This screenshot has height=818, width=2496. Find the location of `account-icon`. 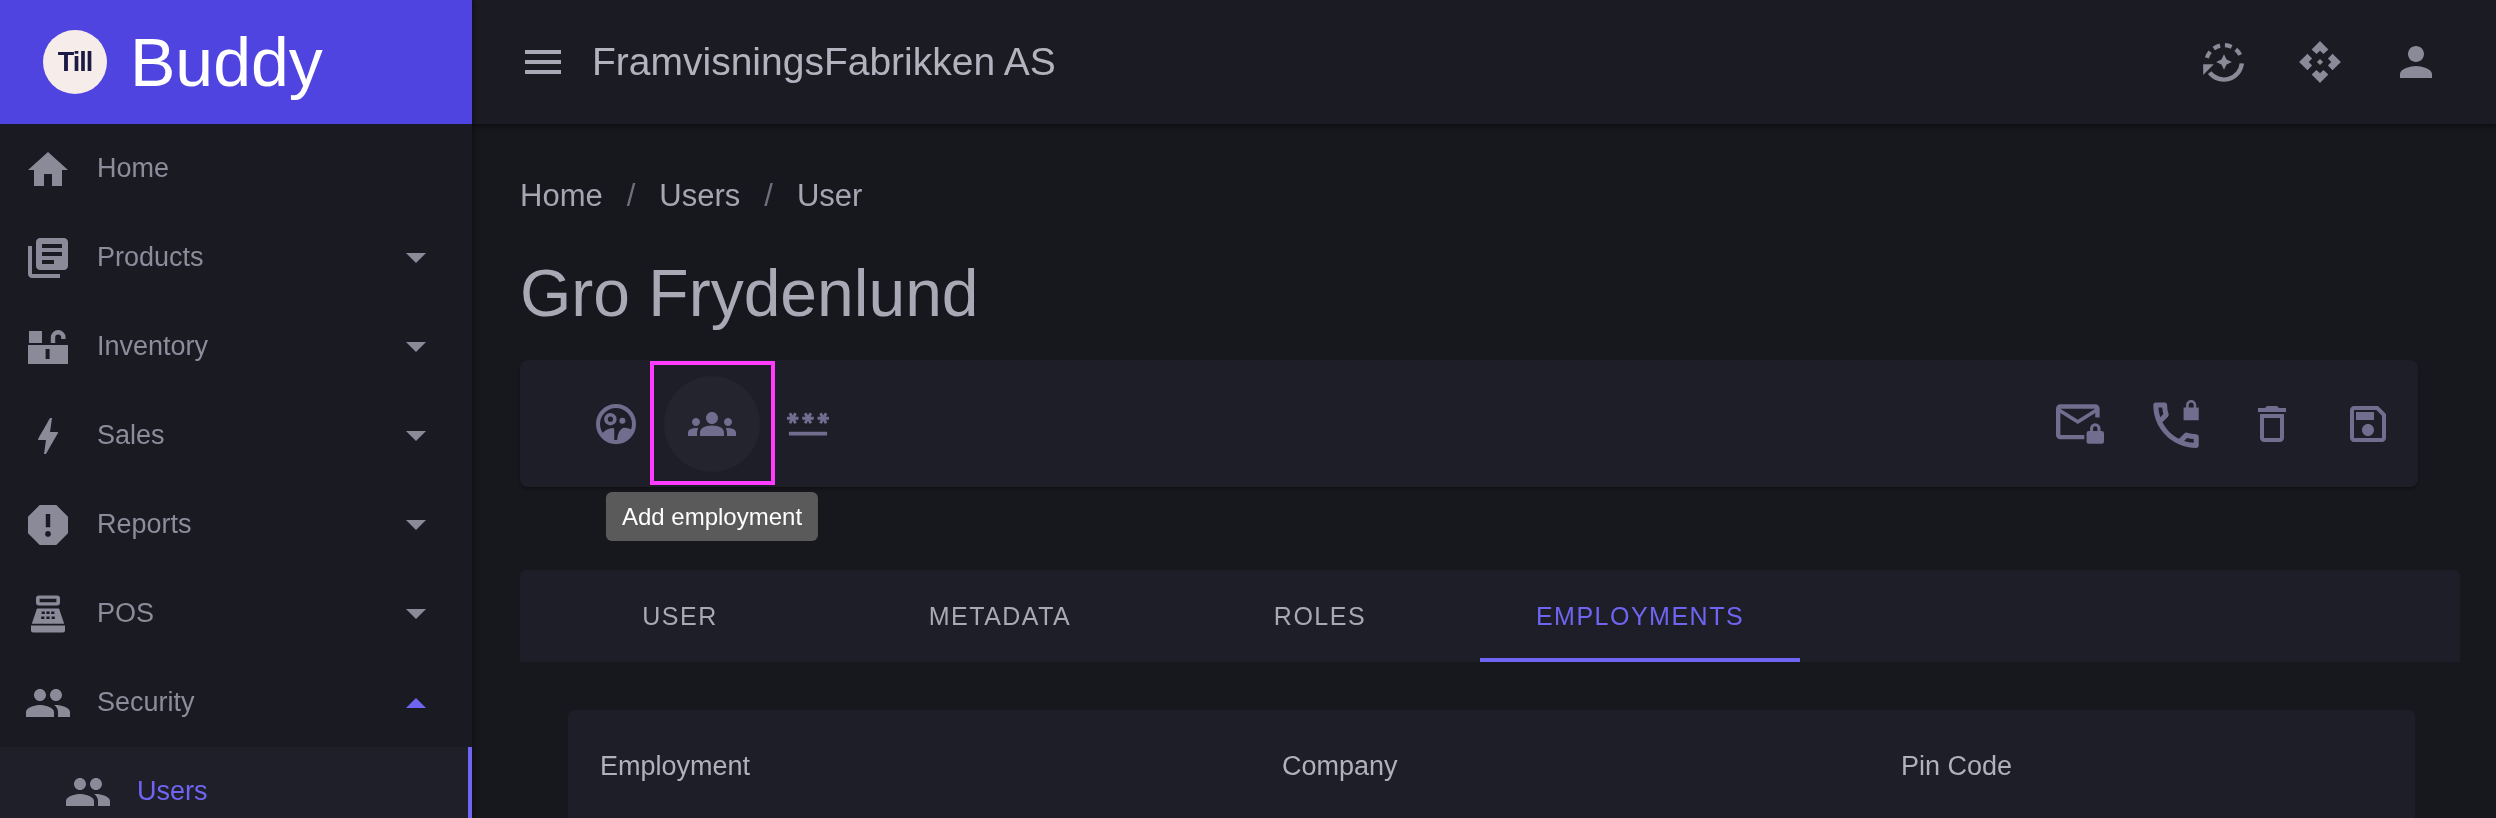

account-icon is located at coordinates (2416, 62).